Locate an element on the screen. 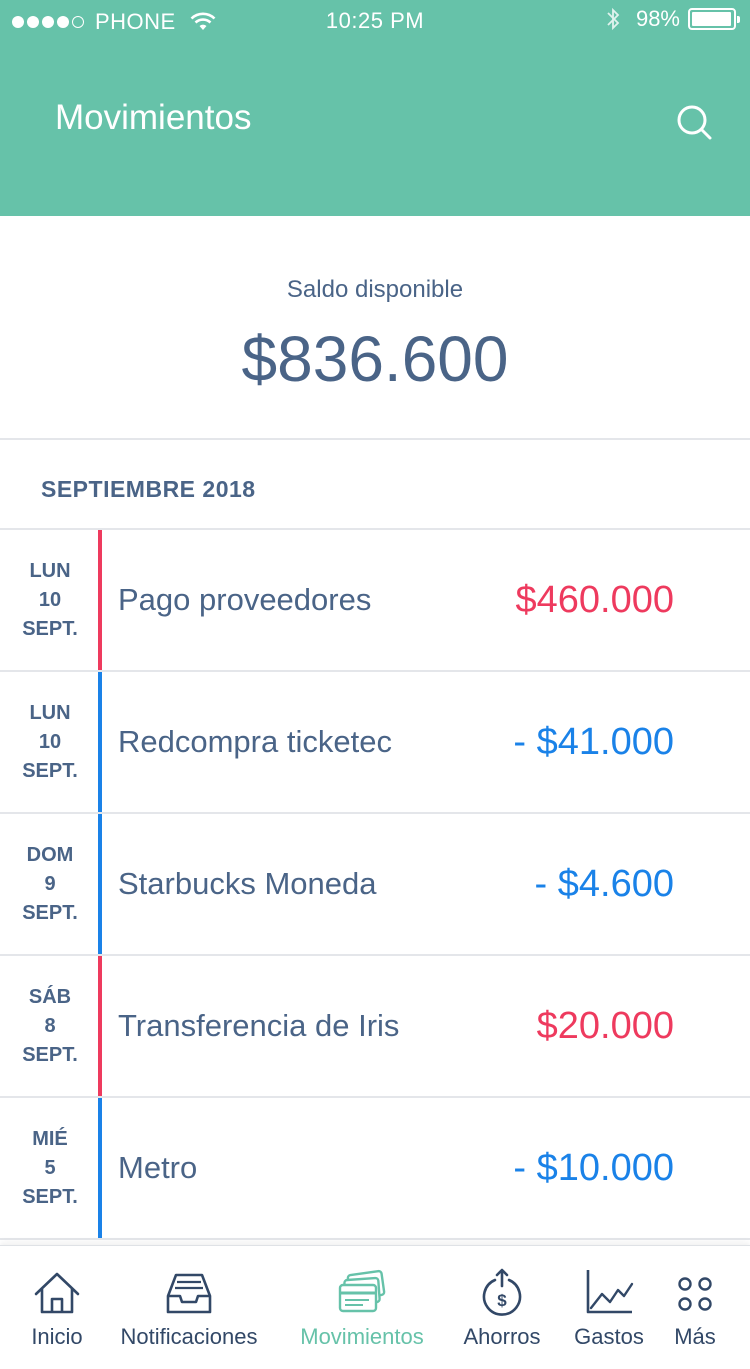 The height and width of the screenshot is (1369, 750). status-bar: PHONE 10:25 PM 98% is located at coordinates (375, 21).